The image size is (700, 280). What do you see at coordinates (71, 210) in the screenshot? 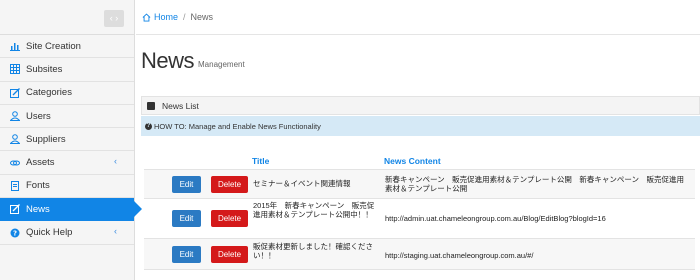
I see `sidebar-item-news: News` at bounding box center [71, 210].